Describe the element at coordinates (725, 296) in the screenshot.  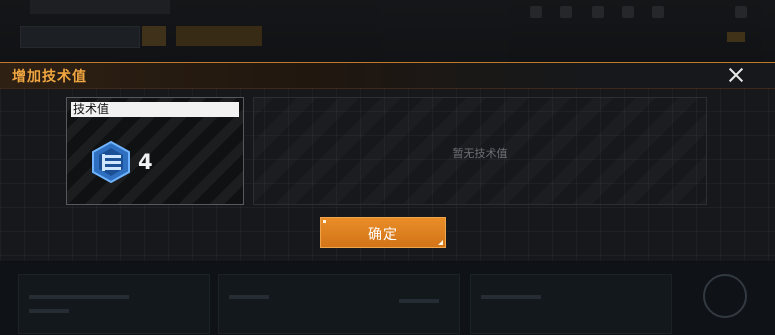
I see `background-round-button` at that location.